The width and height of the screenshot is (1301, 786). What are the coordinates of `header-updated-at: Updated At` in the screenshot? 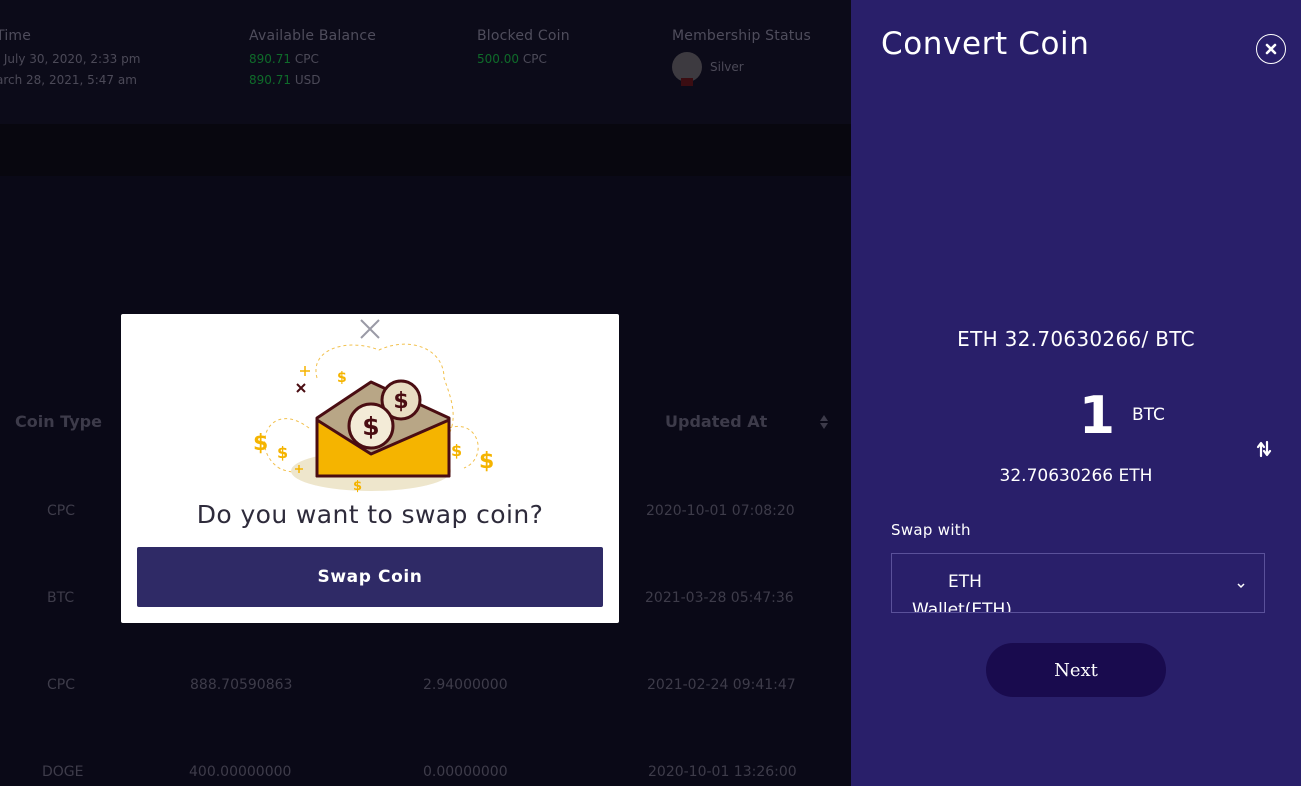 It's located at (716, 421).